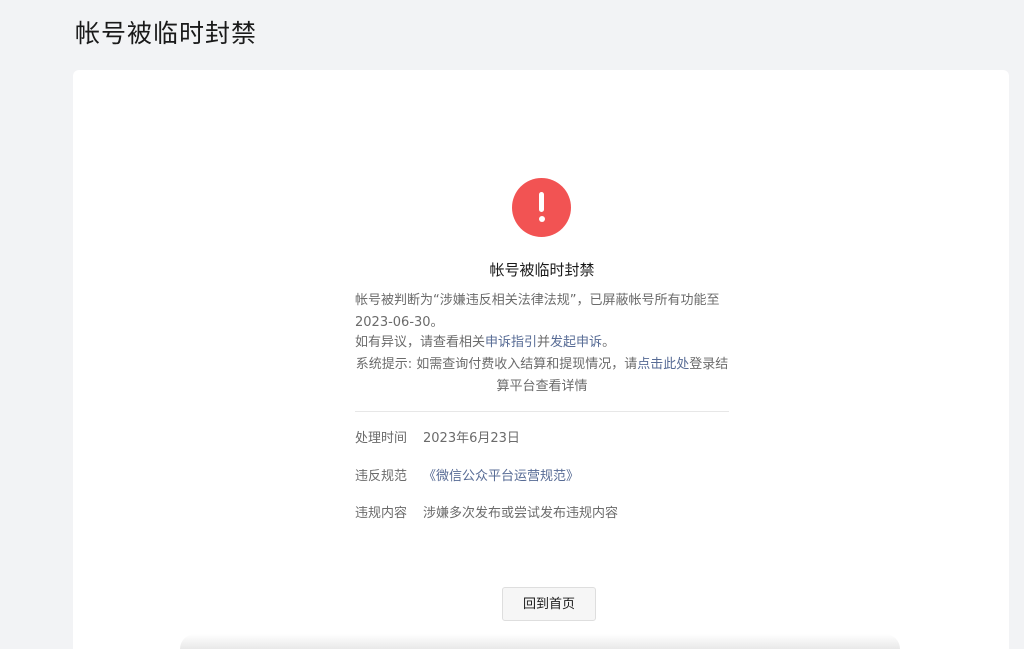  Describe the element at coordinates (501, 476) in the screenshot. I see `rule-link: 《微信公众平台运营规范》` at that location.